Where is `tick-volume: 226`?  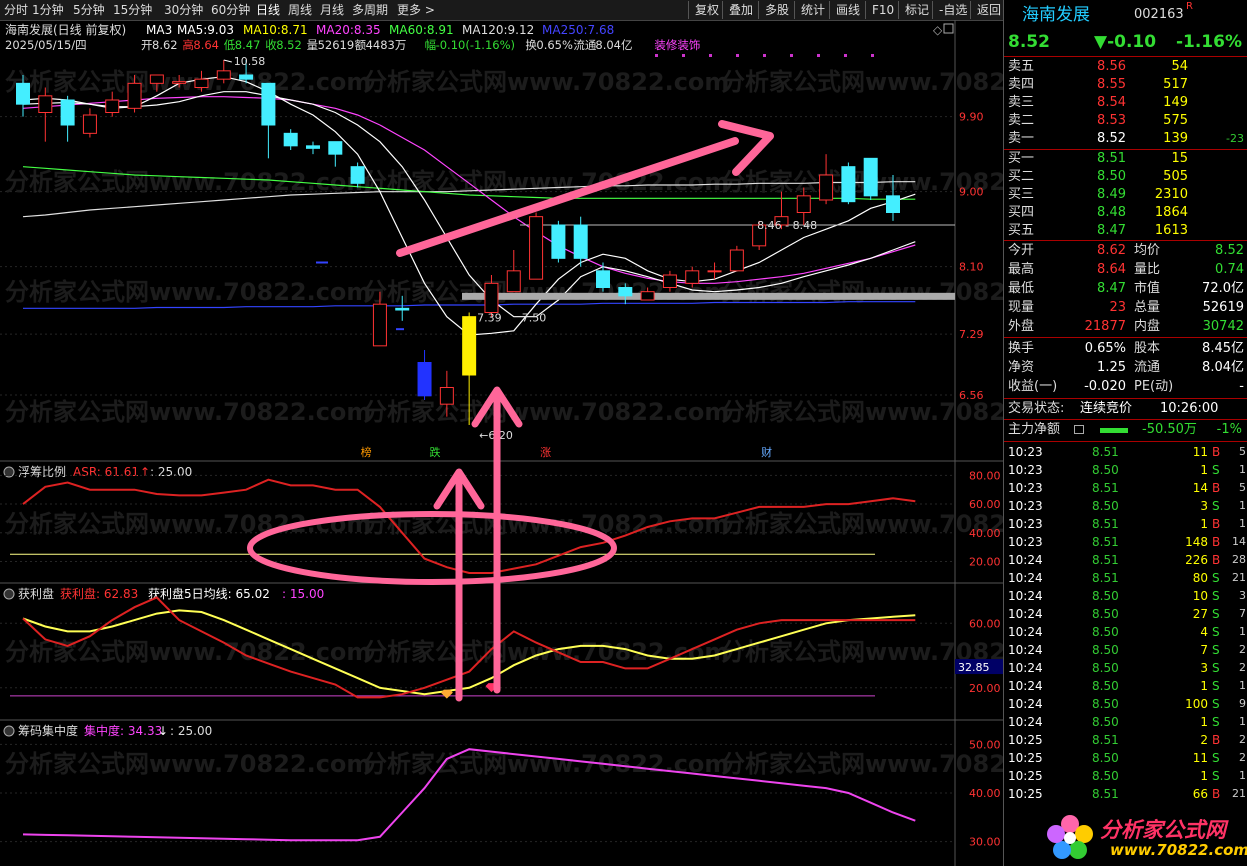 tick-volume: 226 is located at coordinates (1196, 560).